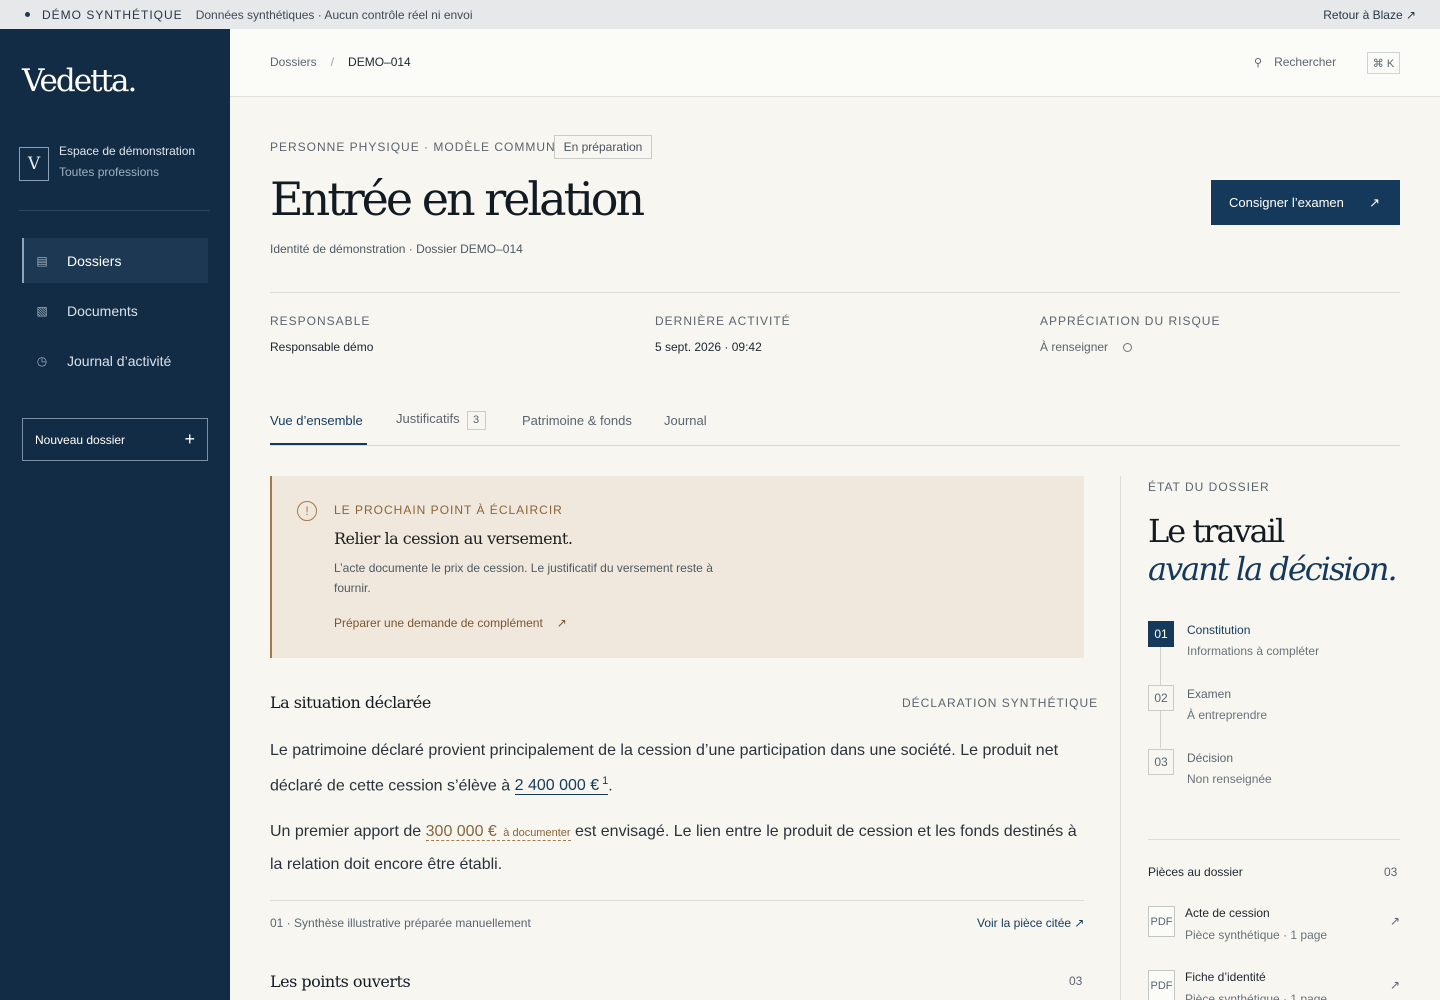  What do you see at coordinates (1225, 977) in the screenshot?
I see `piece-name: Fiche d’identité` at bounding box center [1225, 977].